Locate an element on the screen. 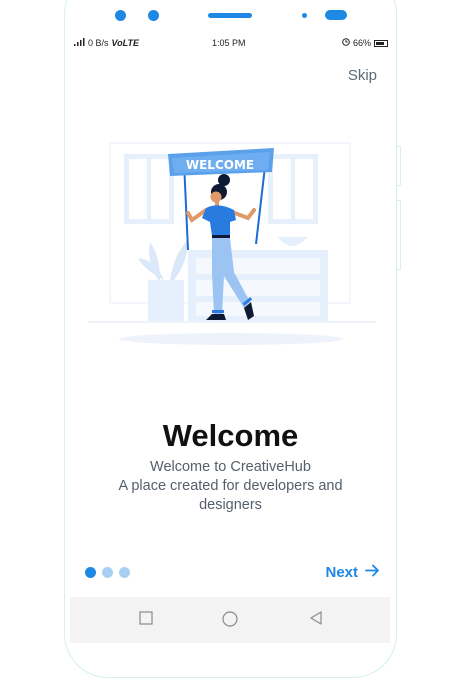 The width and height of the screenshot is (464, 680). subtitle-line: designers is located at coordinates (230, 505).